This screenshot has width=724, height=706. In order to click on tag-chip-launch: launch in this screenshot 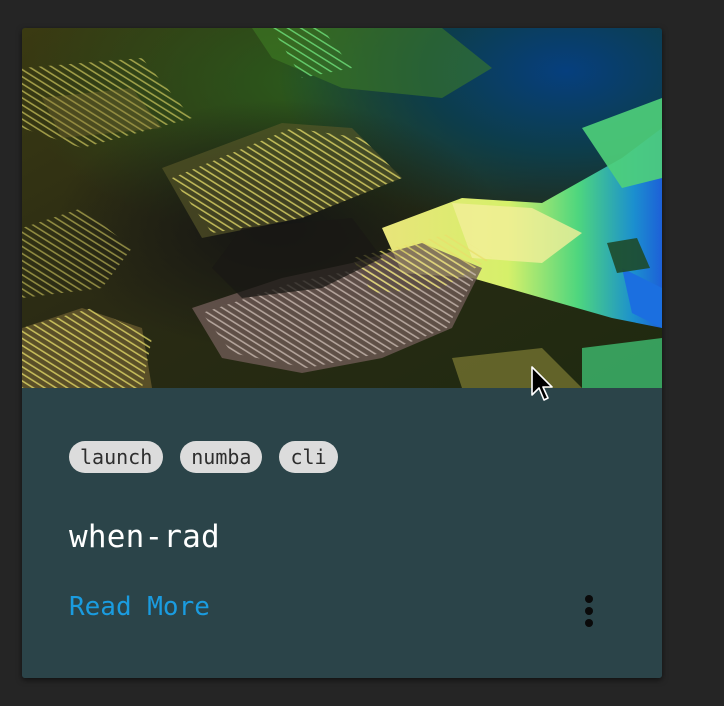, I will do `click(116, 457)`.